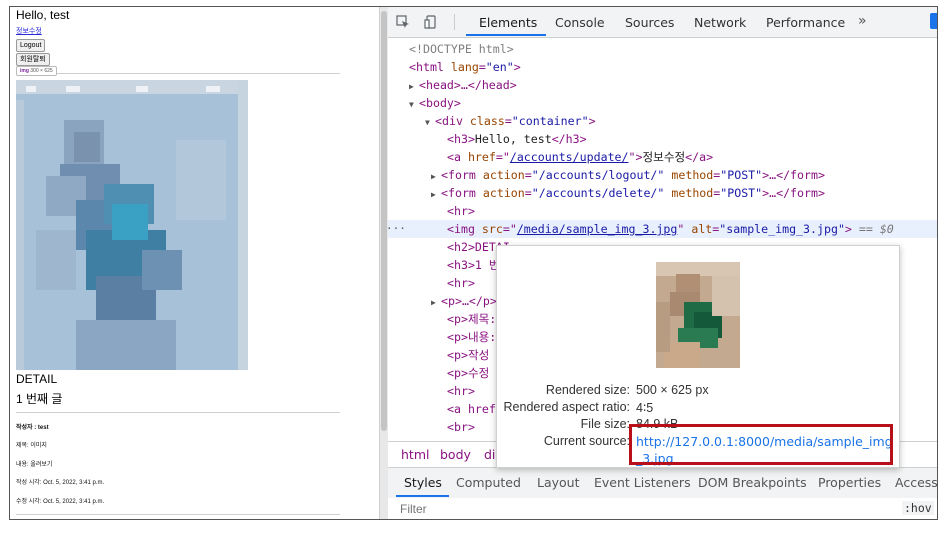 The image size is (948, 533). What do you see at coordinates (415, 454) in the screenshot?
I see `breadcrumb-html: html` at bounding box center [415, 454].